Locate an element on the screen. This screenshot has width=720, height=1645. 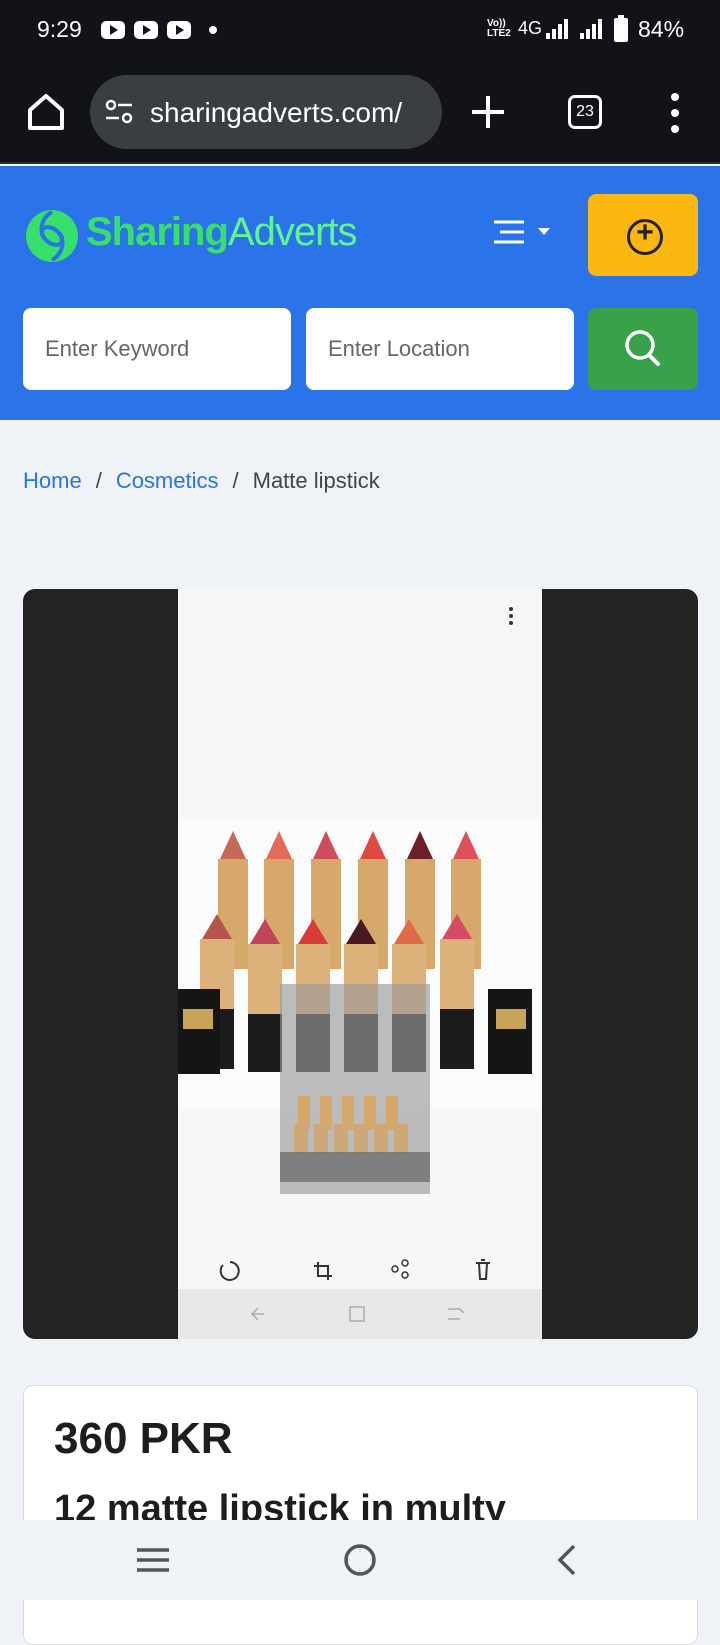
recent-apps-icon is located at coordinates (153, 1560).